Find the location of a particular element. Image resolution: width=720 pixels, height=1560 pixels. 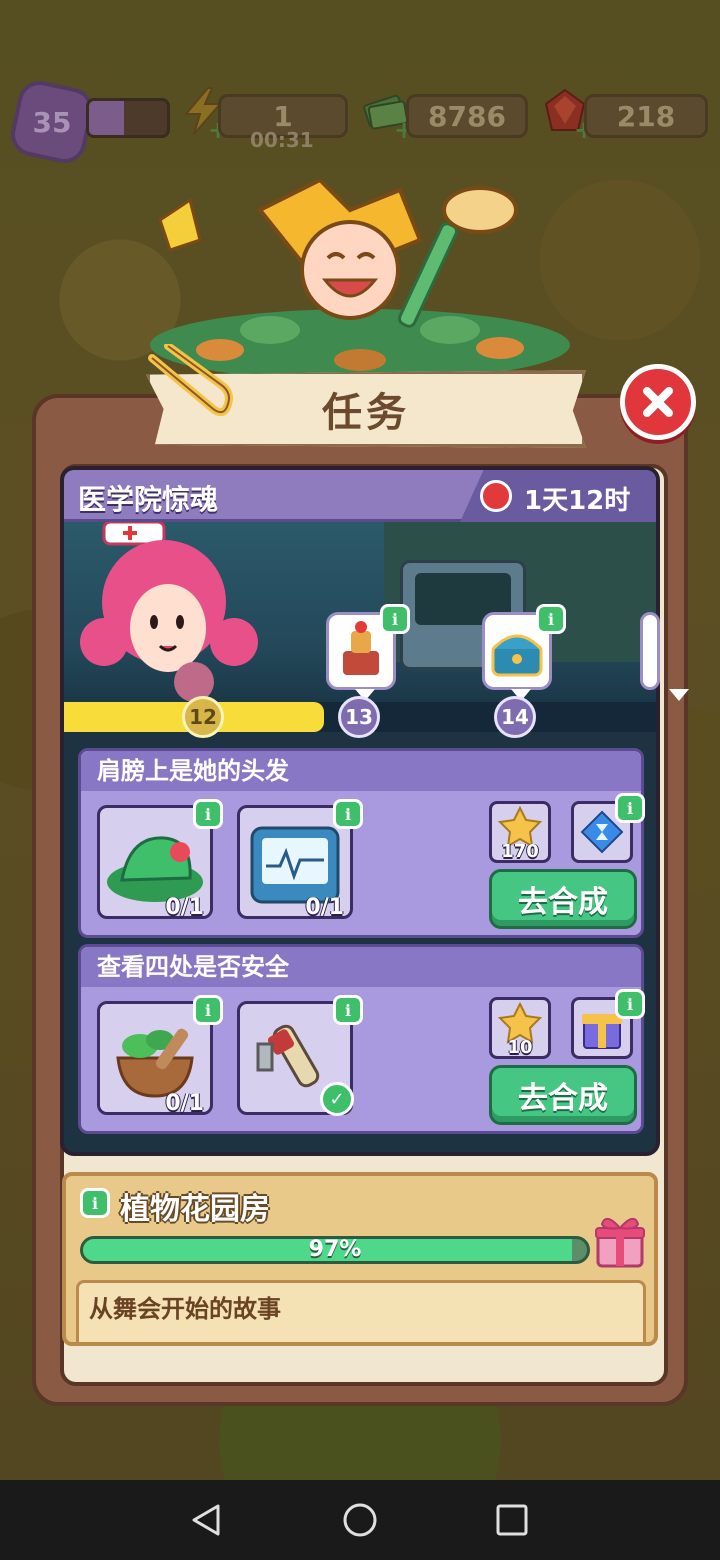

garden-info-icon: i is located at coordinates (95, 1203).